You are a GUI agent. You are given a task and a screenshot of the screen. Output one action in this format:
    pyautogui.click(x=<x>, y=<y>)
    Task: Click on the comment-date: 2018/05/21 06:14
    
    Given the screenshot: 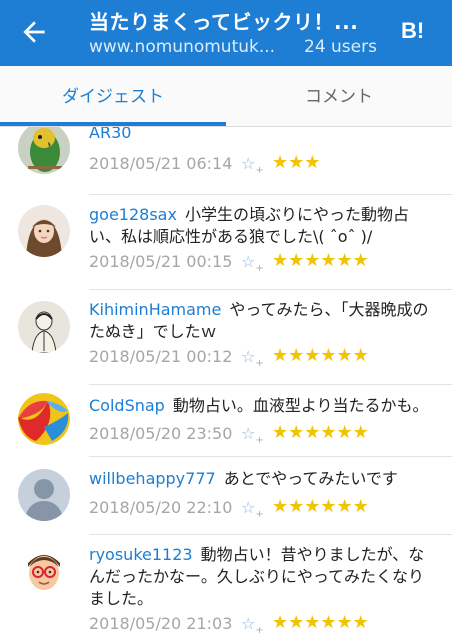 What is the action you would take?
    pyautogui.click(x=160, y=164)
    